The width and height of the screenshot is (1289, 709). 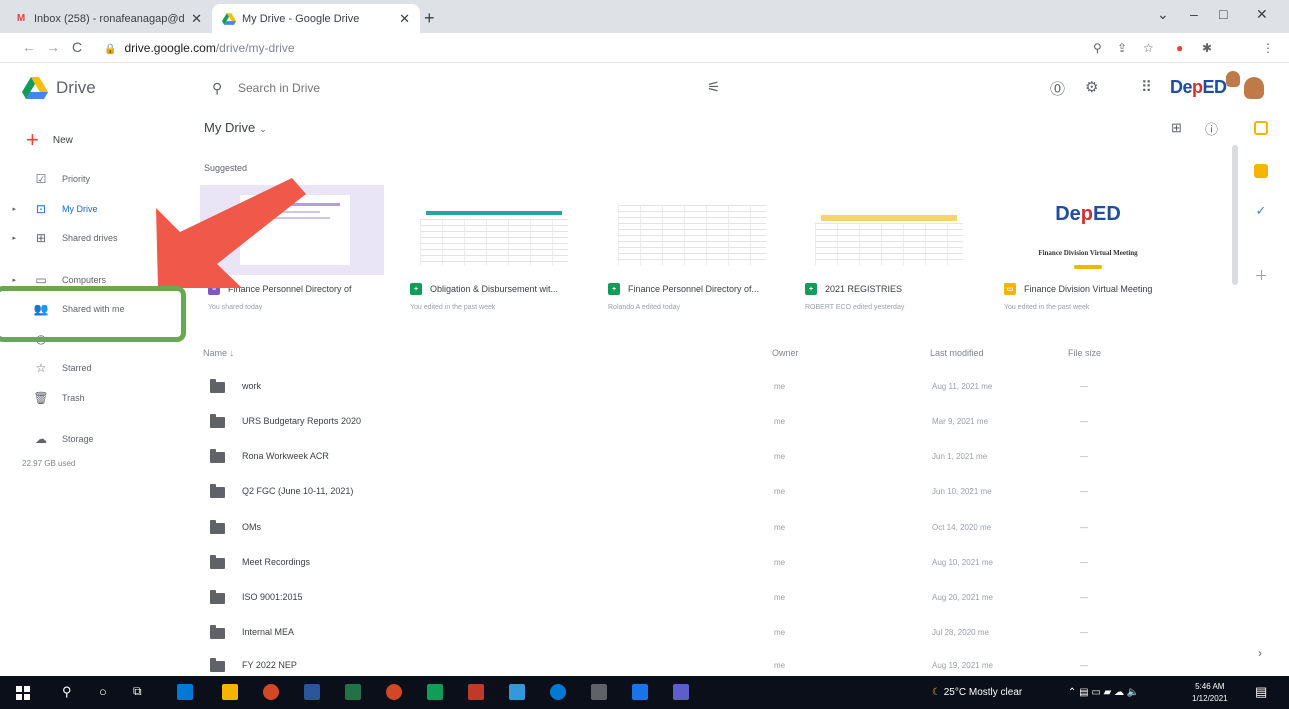 I want to click on windows-start-icon, so click(x=23, y=693).